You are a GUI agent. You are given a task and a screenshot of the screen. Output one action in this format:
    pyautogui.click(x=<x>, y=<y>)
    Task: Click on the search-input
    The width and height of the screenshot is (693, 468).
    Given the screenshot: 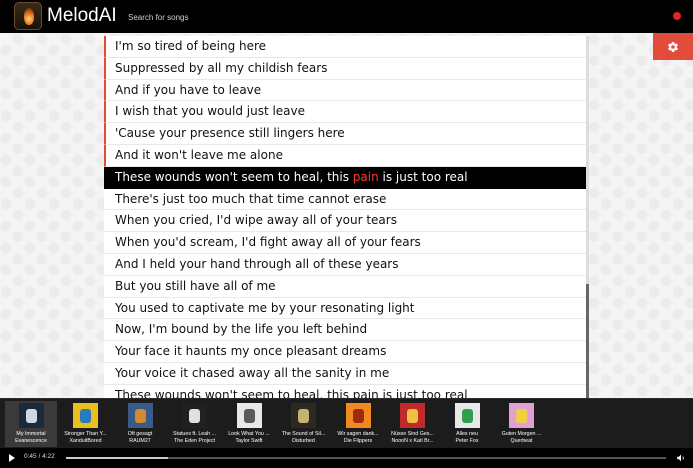 What is the action you would take?
    pyautogui.click(x=243, y=17)
    